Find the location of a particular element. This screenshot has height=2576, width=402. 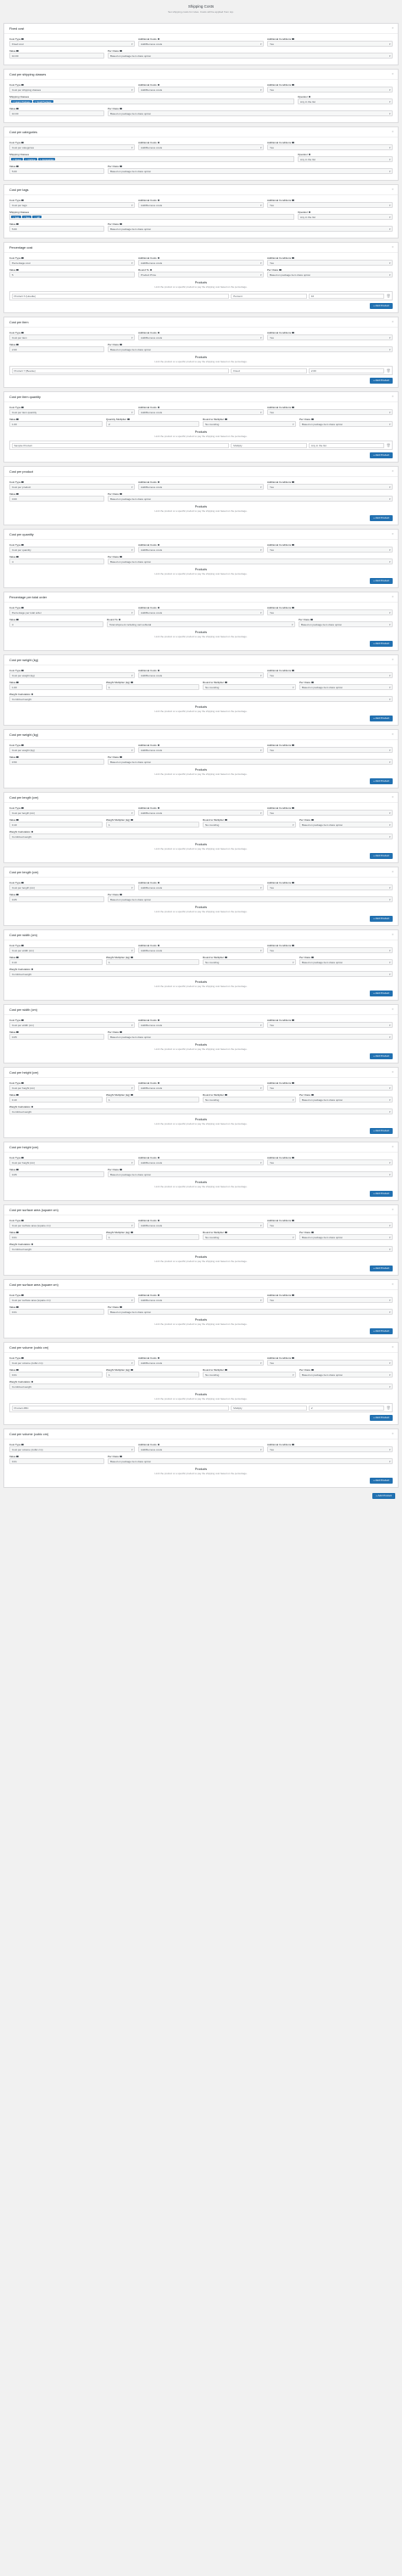

product-select: Product Y (Beanie) is located at coordinates (120, 370).